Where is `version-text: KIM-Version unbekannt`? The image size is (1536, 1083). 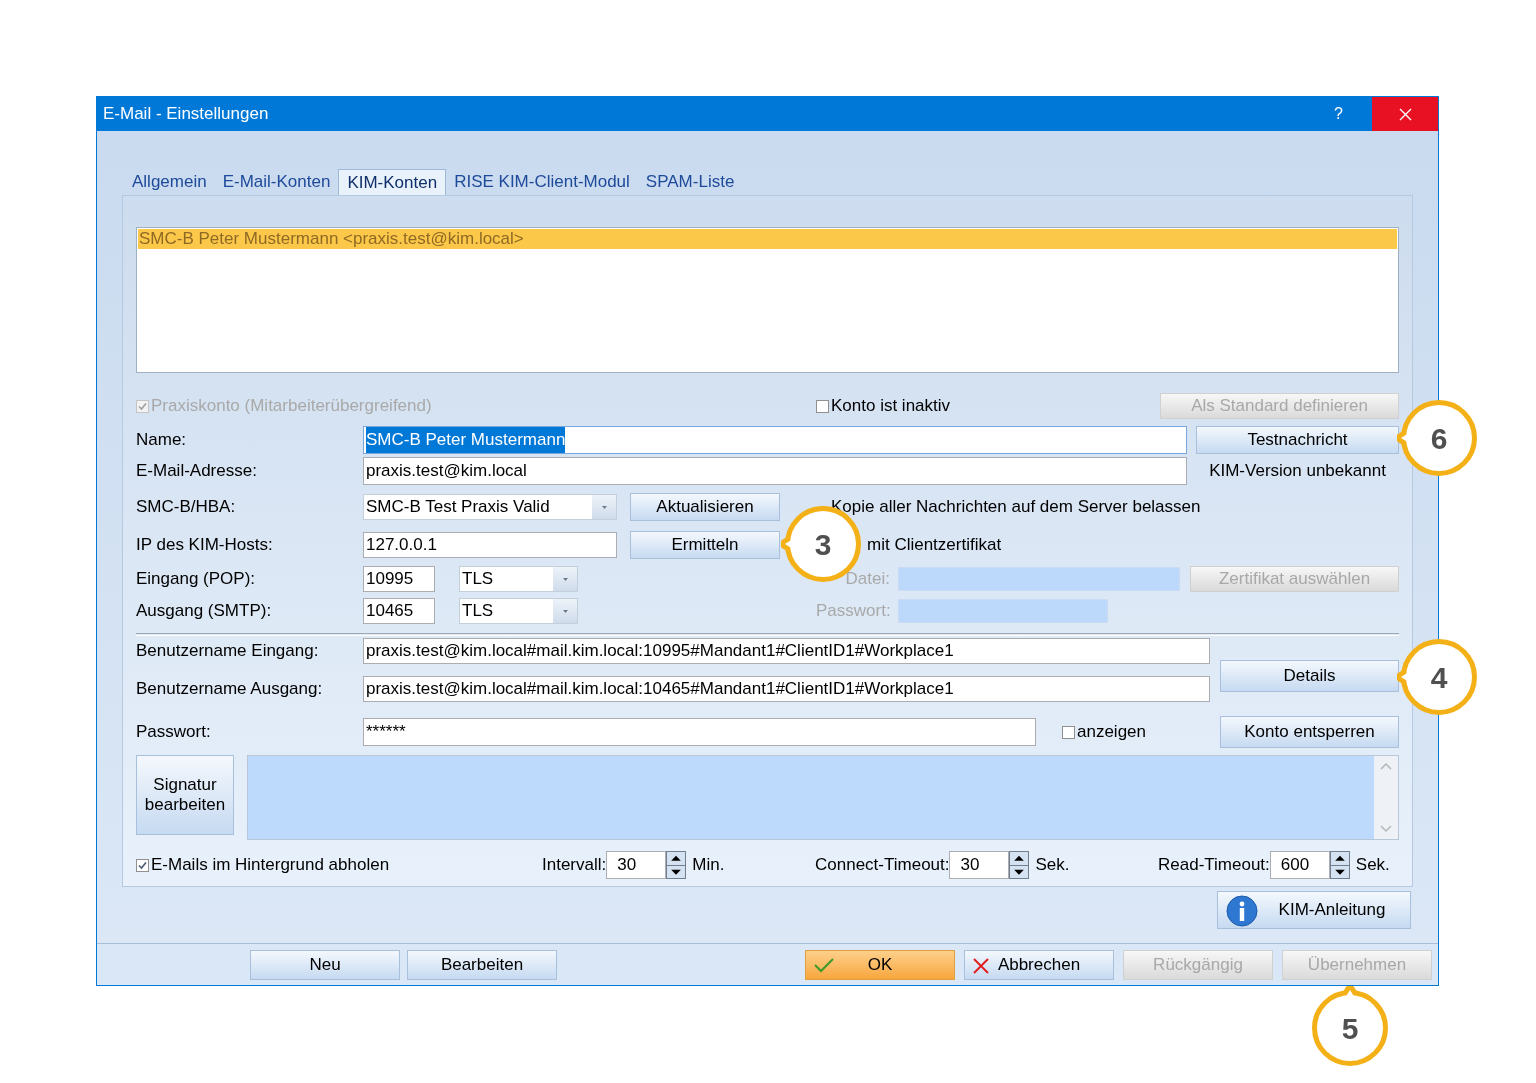 version-text: KIM-Version unbekannt is located at coordinates (1297, 471).